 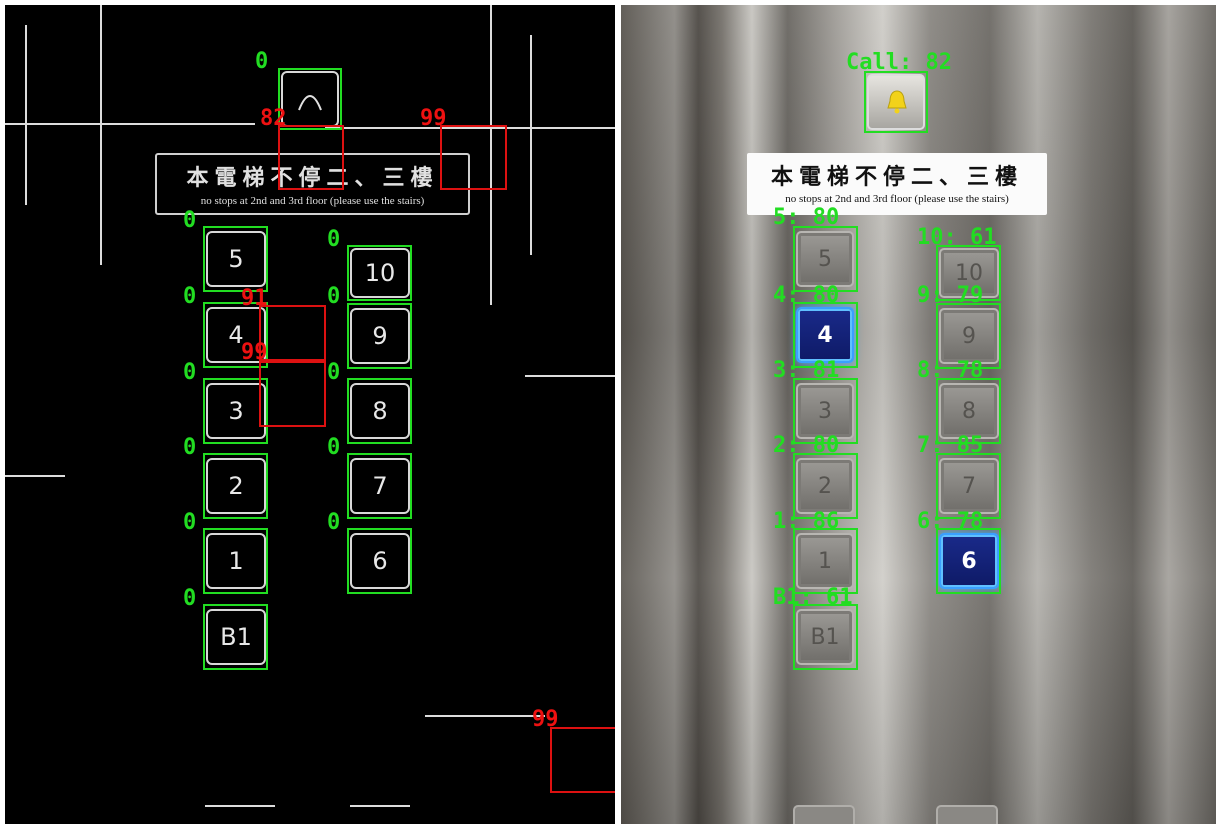 What do you see at coordinates (813, 597) in the screenshot?
I see `detection-label: B1: 61` at bounding box center [813, 597].